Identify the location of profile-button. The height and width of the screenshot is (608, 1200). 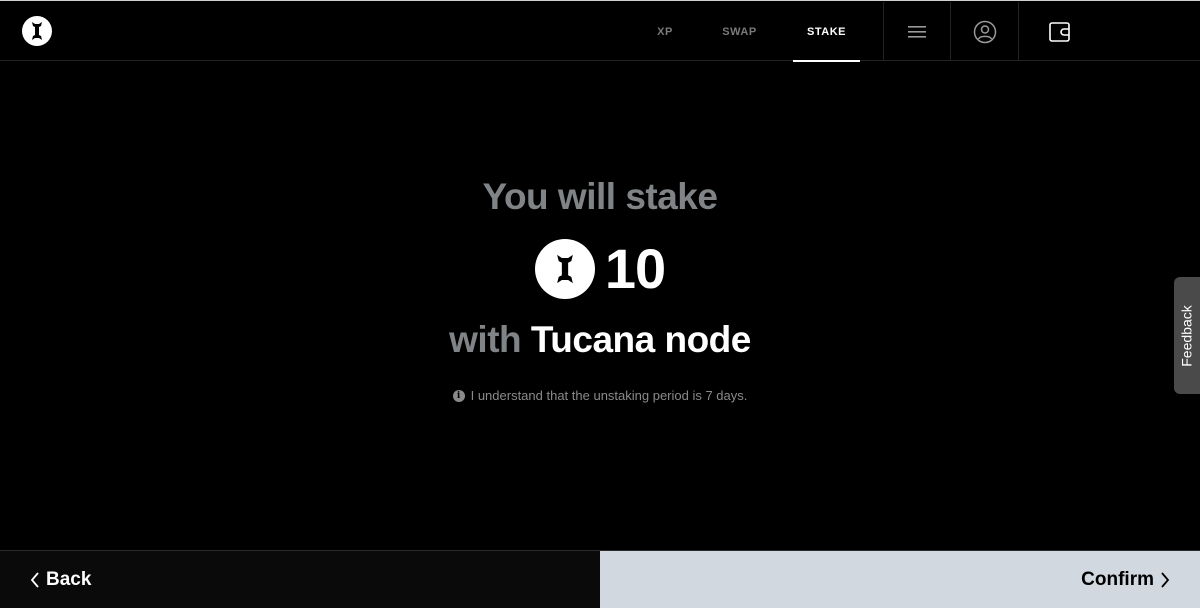
(984, 31).